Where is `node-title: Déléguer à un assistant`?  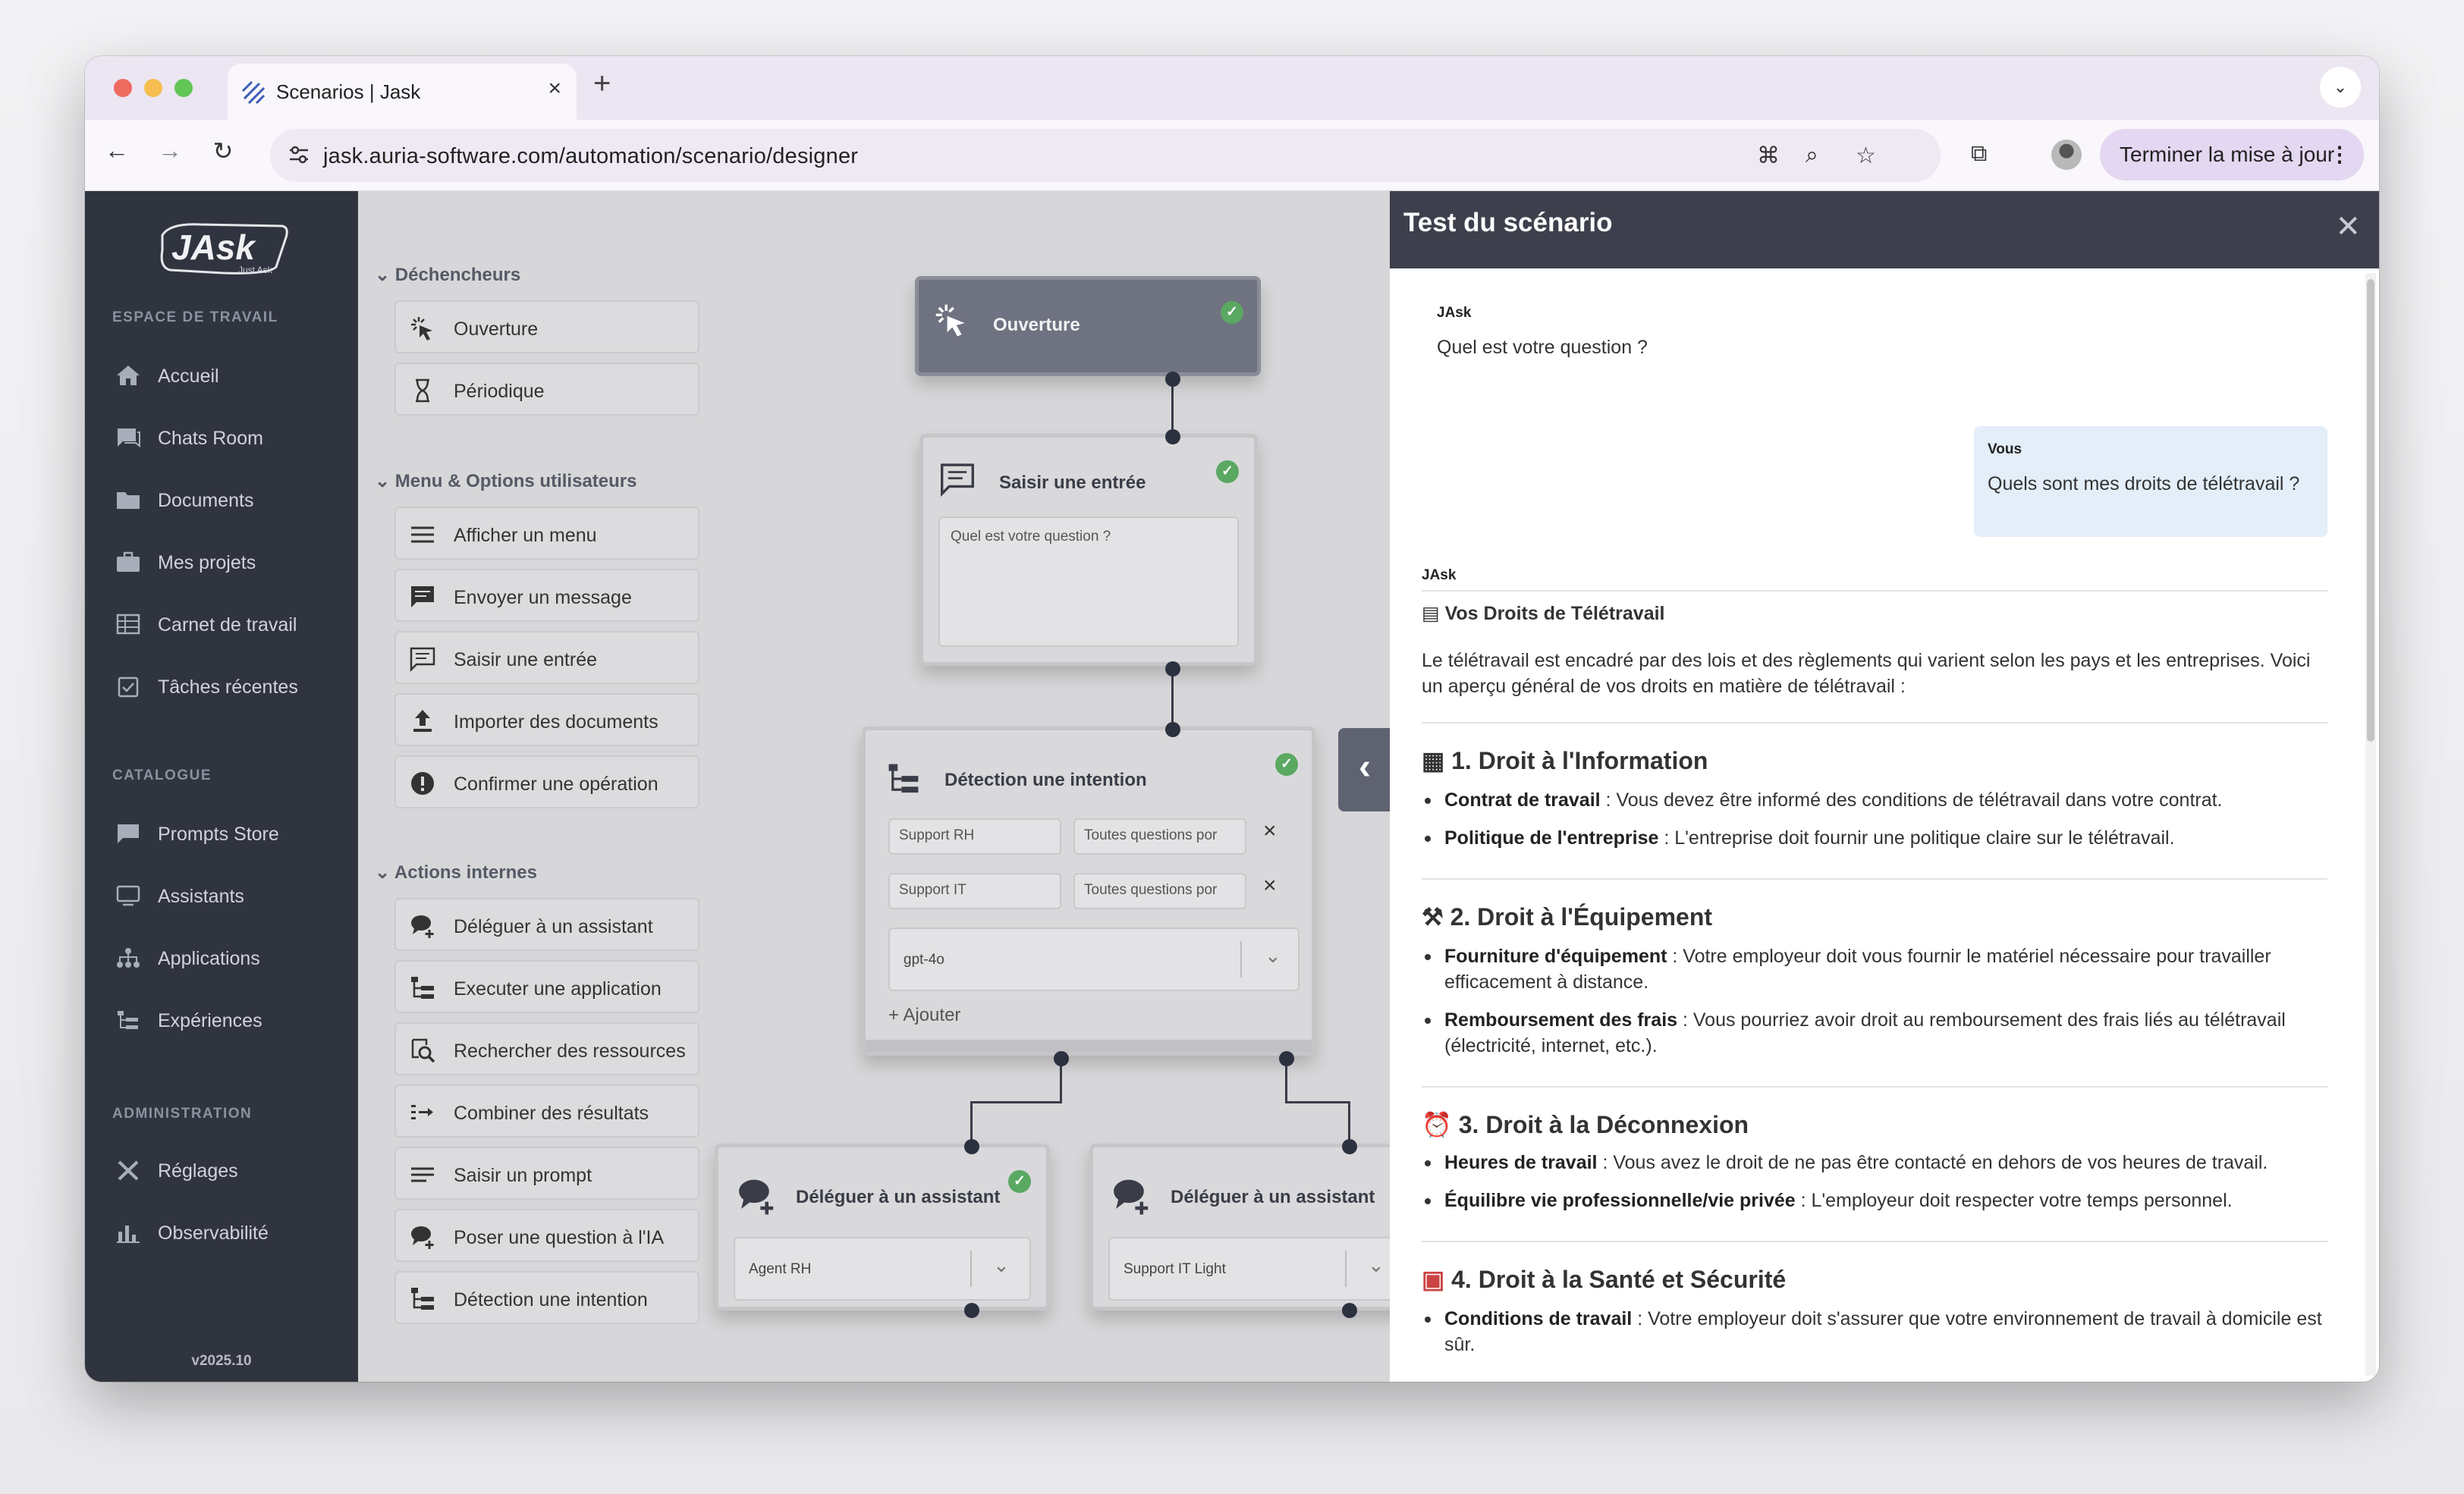 node-title: Déléguer à un assistant is located at coordinates (1273, 1197).